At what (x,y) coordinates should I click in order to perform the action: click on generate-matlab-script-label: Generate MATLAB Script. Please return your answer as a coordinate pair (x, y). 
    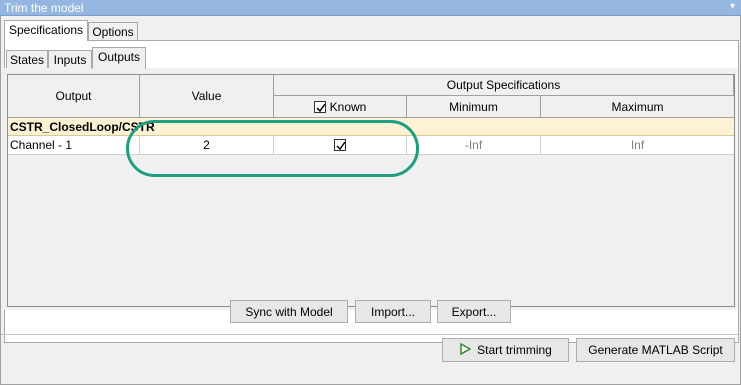
    Looking at the image, I should click on (655, 350).